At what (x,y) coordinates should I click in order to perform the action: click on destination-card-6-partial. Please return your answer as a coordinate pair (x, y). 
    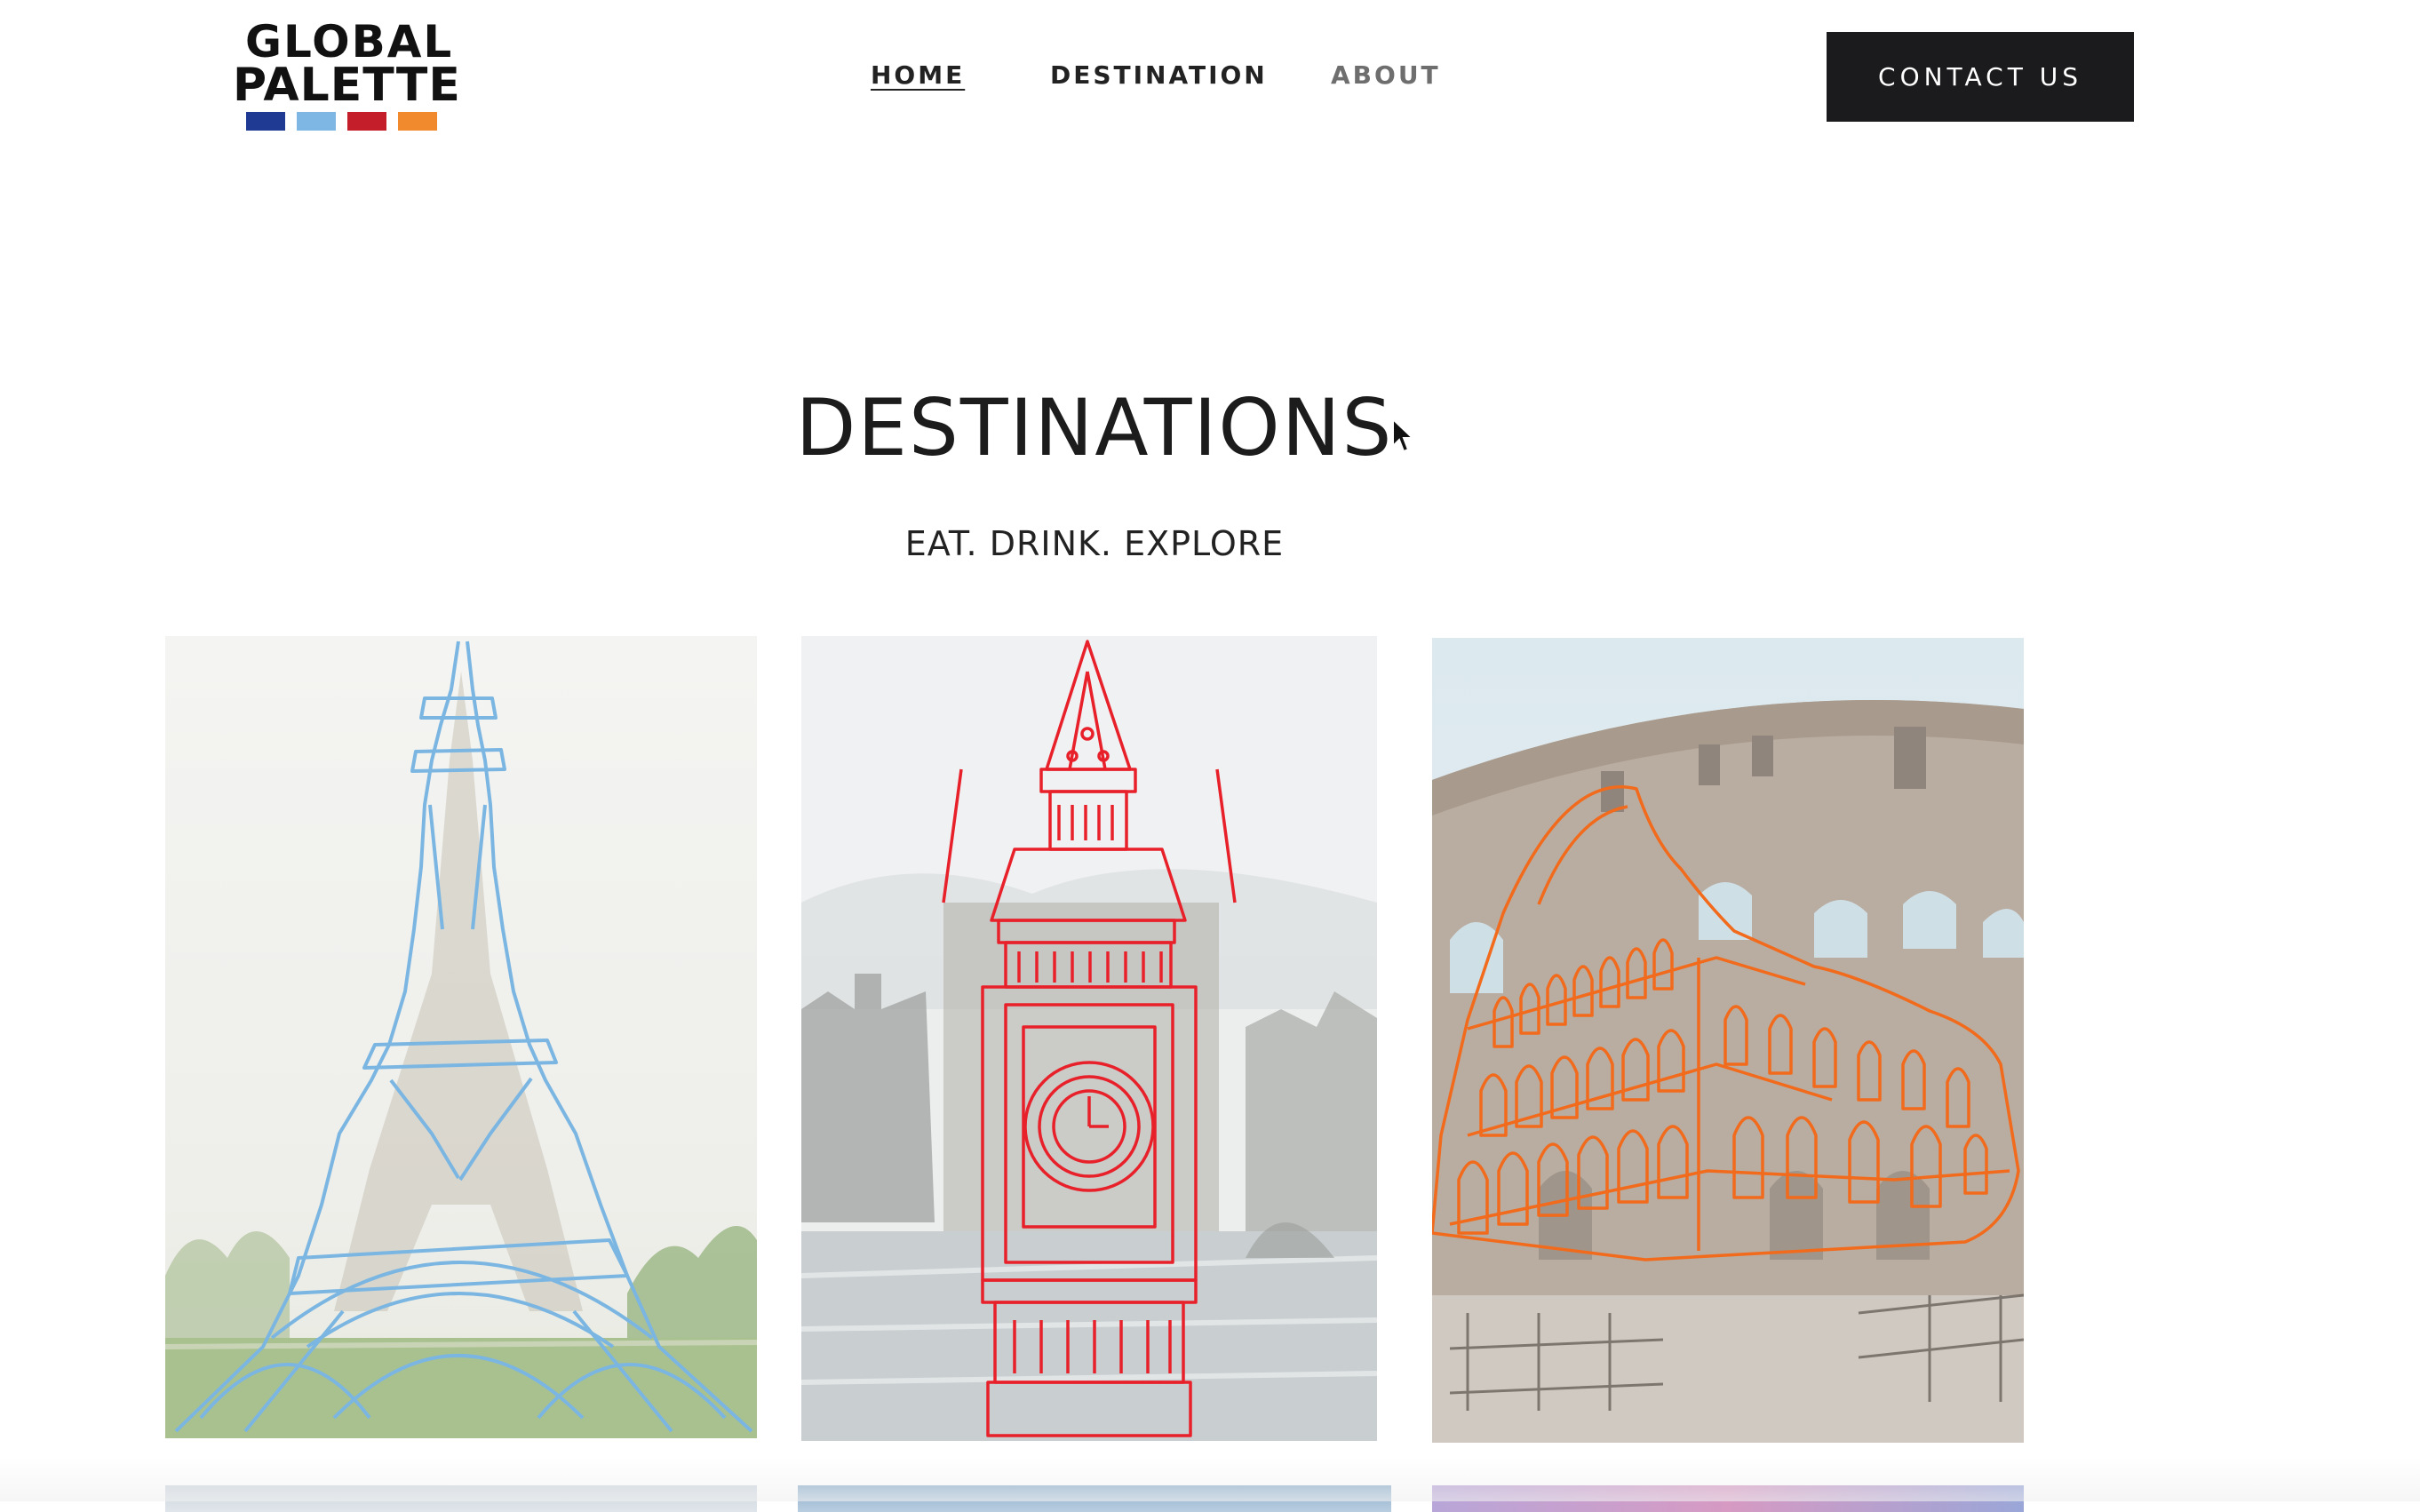
    Looking at the image, I should click on (1728, 1498).